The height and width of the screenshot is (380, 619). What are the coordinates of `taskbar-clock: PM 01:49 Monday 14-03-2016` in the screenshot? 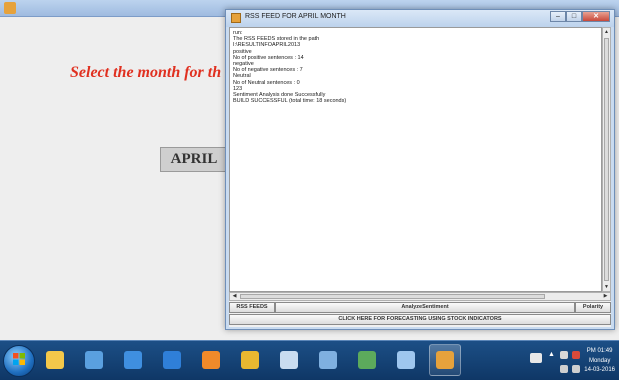 It's located at (599, 361).